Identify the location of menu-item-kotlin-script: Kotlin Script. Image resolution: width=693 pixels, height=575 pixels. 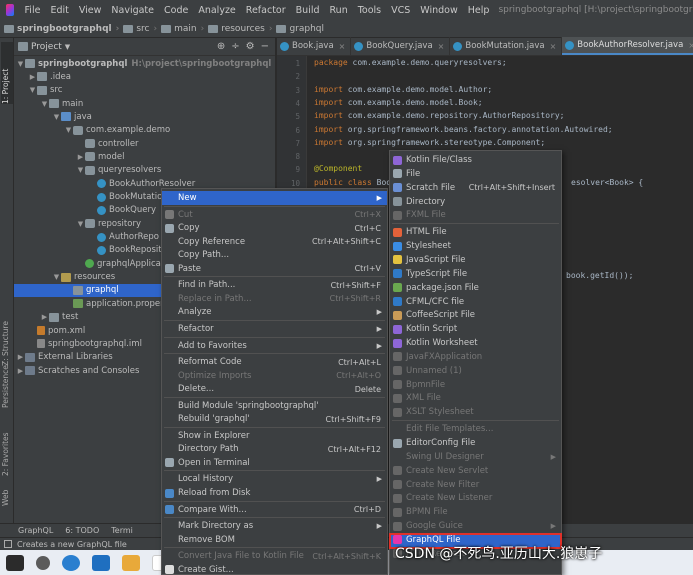
(475, 329).